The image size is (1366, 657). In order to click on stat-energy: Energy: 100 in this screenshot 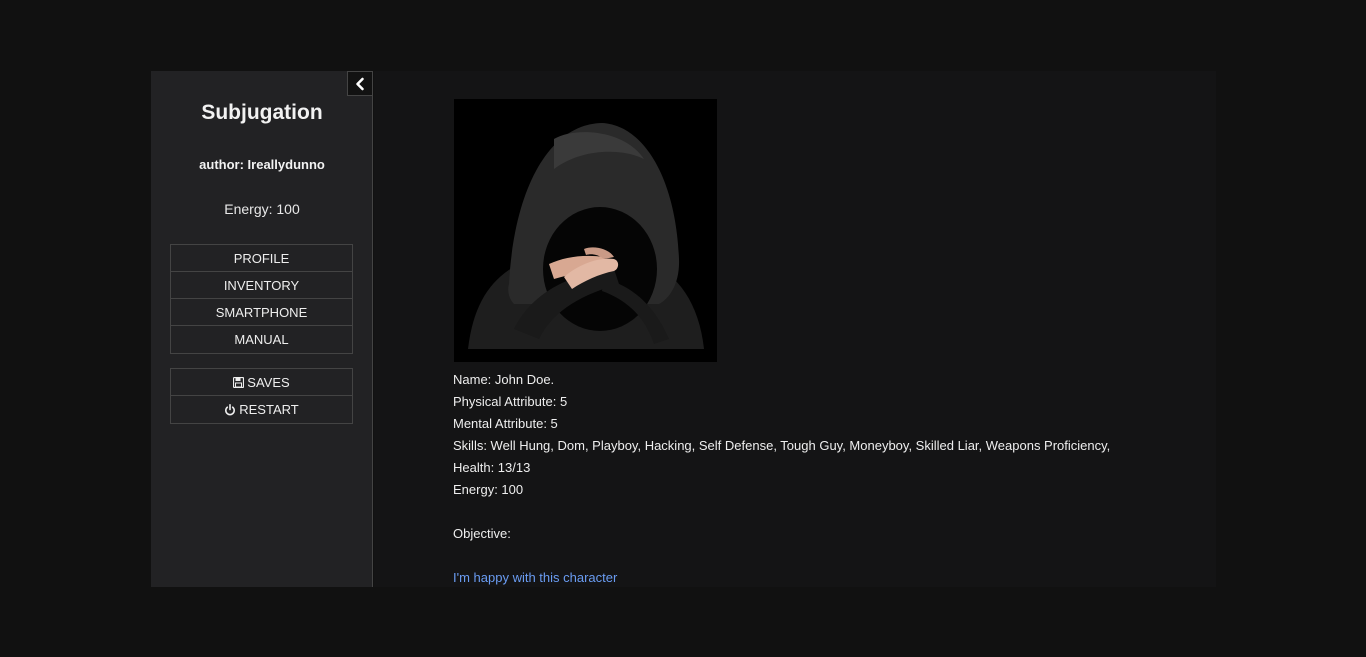, I will do `click(488, 489)`.